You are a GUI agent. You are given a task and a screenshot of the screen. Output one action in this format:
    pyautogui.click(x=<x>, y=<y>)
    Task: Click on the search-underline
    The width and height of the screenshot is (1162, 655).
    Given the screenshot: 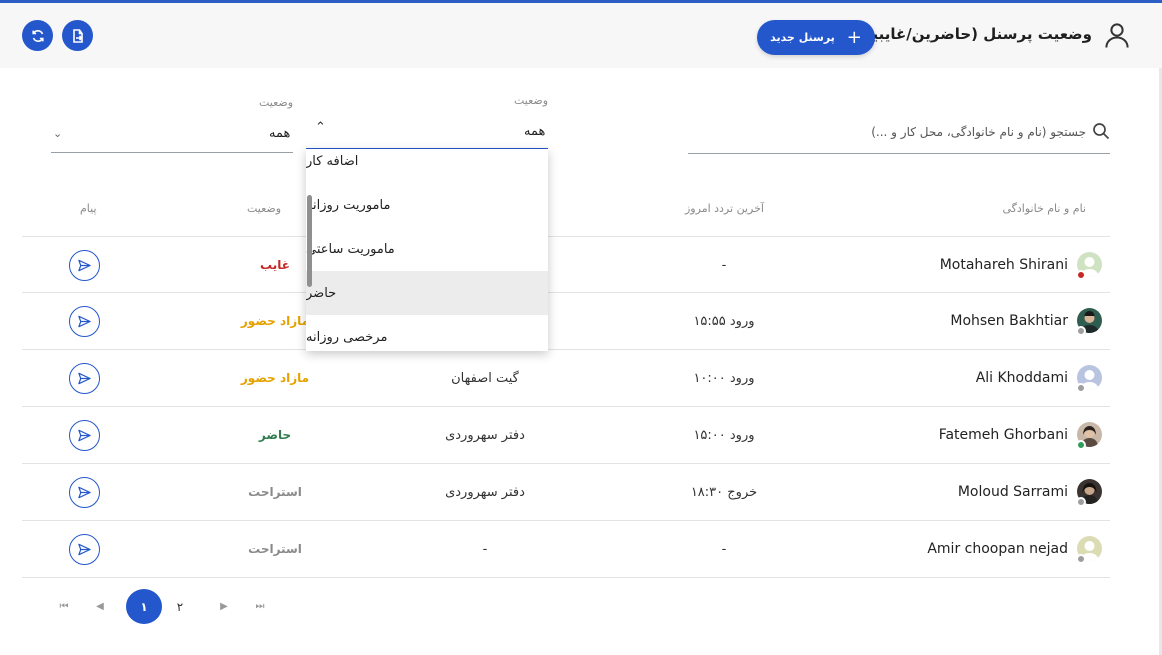 What is the action you would take?
    pyautogui.click(x=899, y=153)
    